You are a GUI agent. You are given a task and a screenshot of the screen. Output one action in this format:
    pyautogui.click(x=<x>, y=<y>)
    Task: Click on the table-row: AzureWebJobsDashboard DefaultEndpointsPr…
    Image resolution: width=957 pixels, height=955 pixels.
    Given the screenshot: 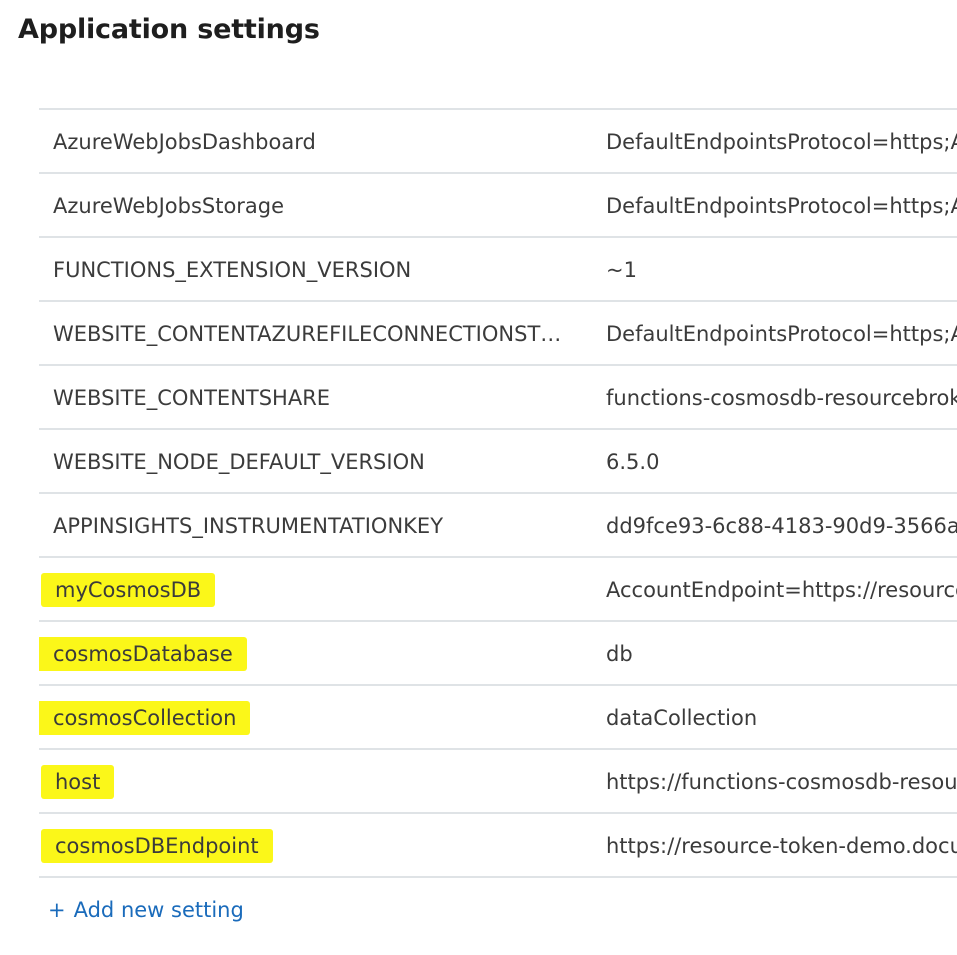 What is the action you would take?
    pyautogui.click(x=498, y=140)
    